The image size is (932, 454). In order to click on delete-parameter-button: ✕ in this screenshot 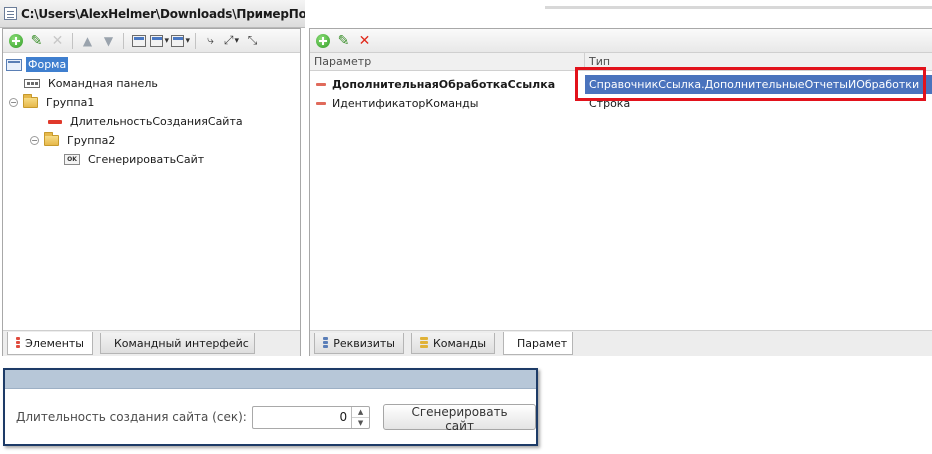, I will do `click(364, 41)`.